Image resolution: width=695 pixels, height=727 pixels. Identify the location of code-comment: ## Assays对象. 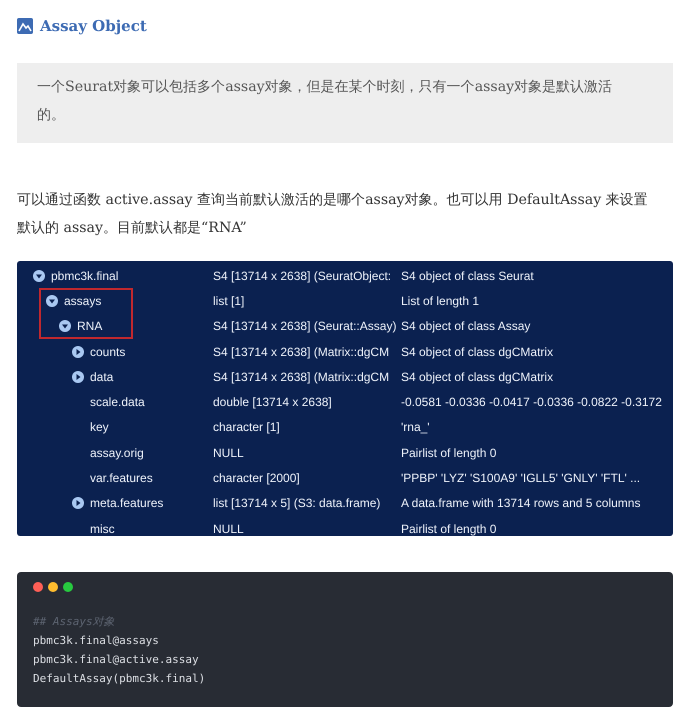
(74, 622).